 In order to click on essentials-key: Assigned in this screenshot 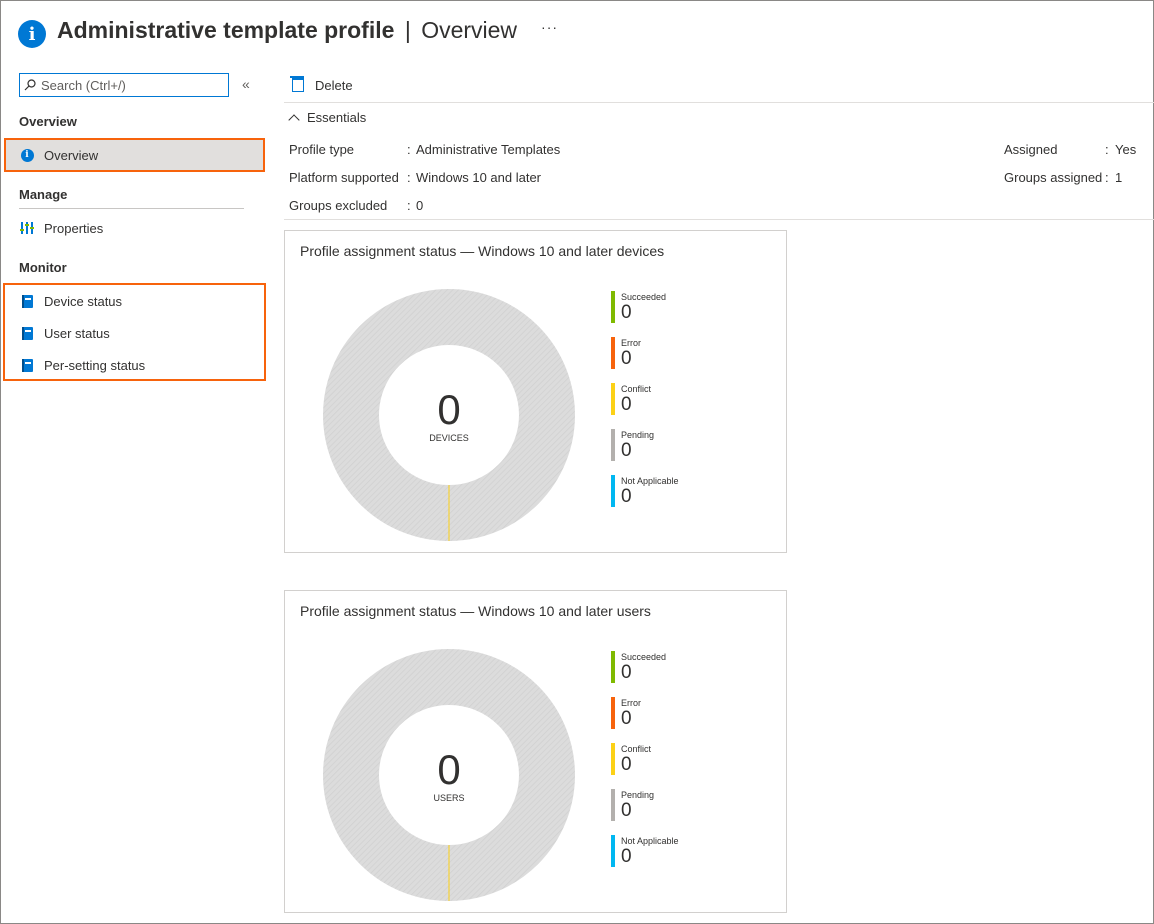, I will do `click(1031, 149)`.